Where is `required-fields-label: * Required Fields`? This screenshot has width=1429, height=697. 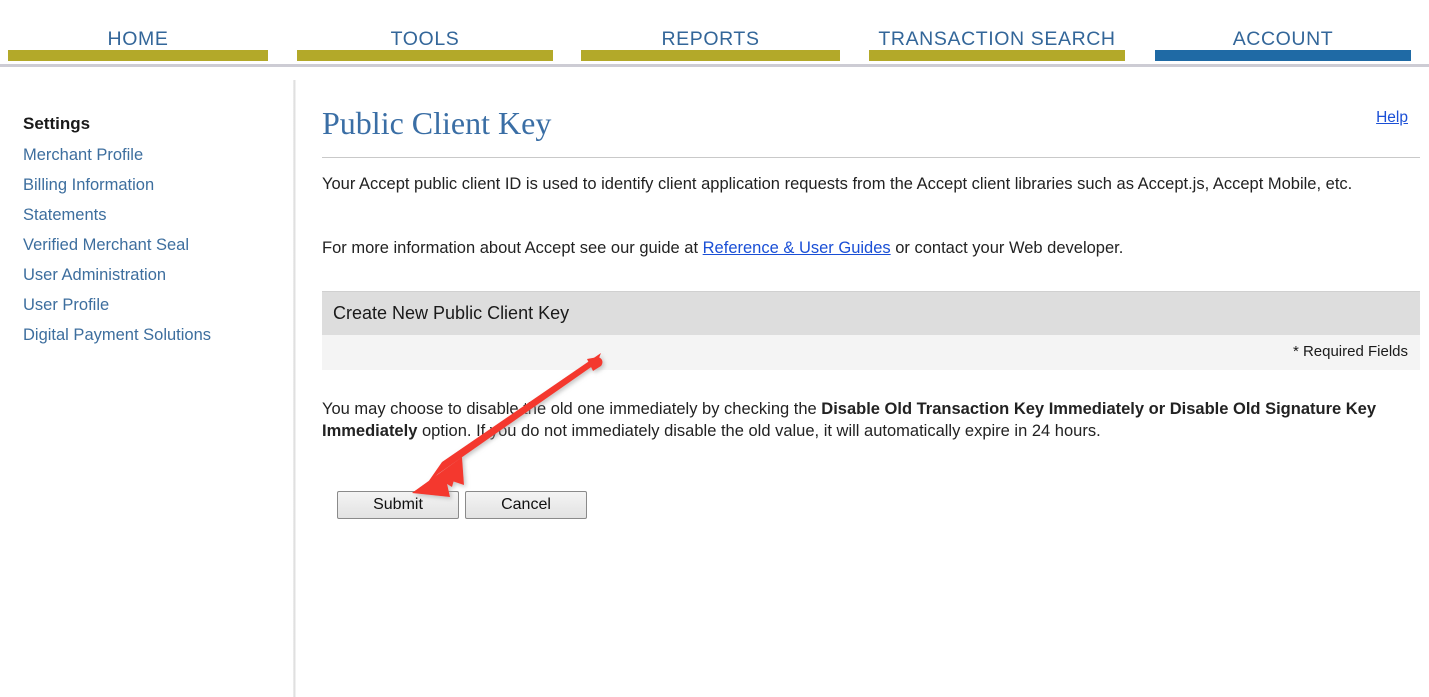
required-fields-label: * Required Fields is located at coordinates (1350, 351).